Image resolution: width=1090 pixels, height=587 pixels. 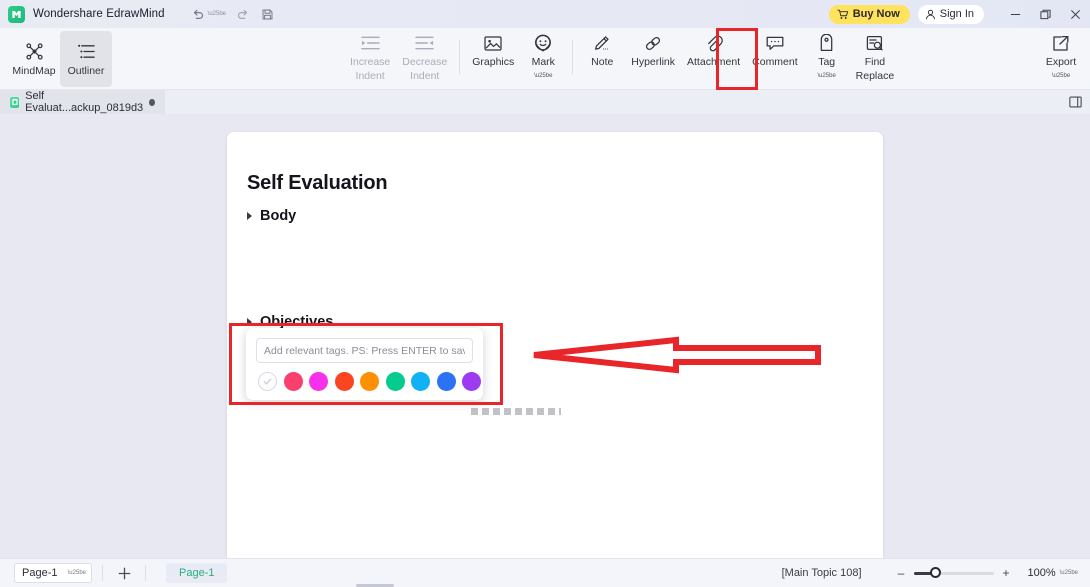 I want to click on decrease-indent-button: Decrease Indent, so click(x=424, y=57).